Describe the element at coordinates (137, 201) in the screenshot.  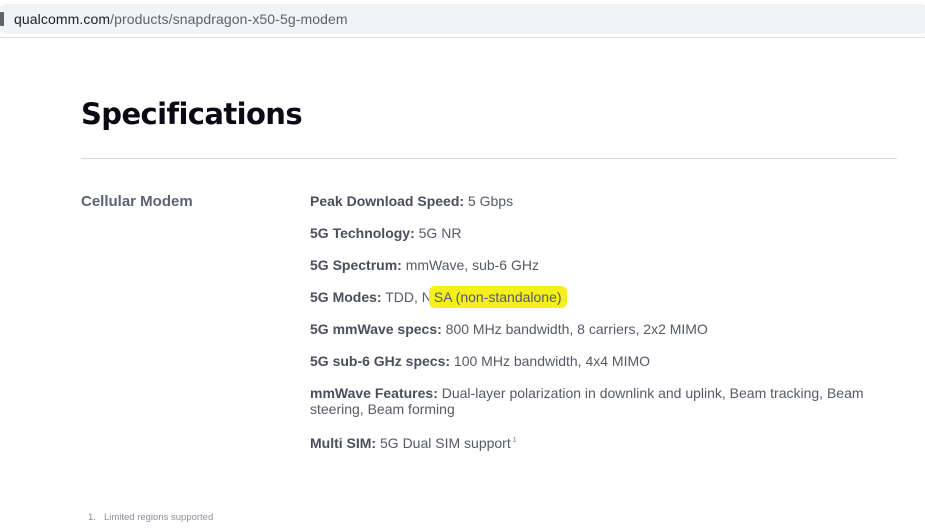
I see `section-label-cellular-modem: Cellular Modem` at that location.